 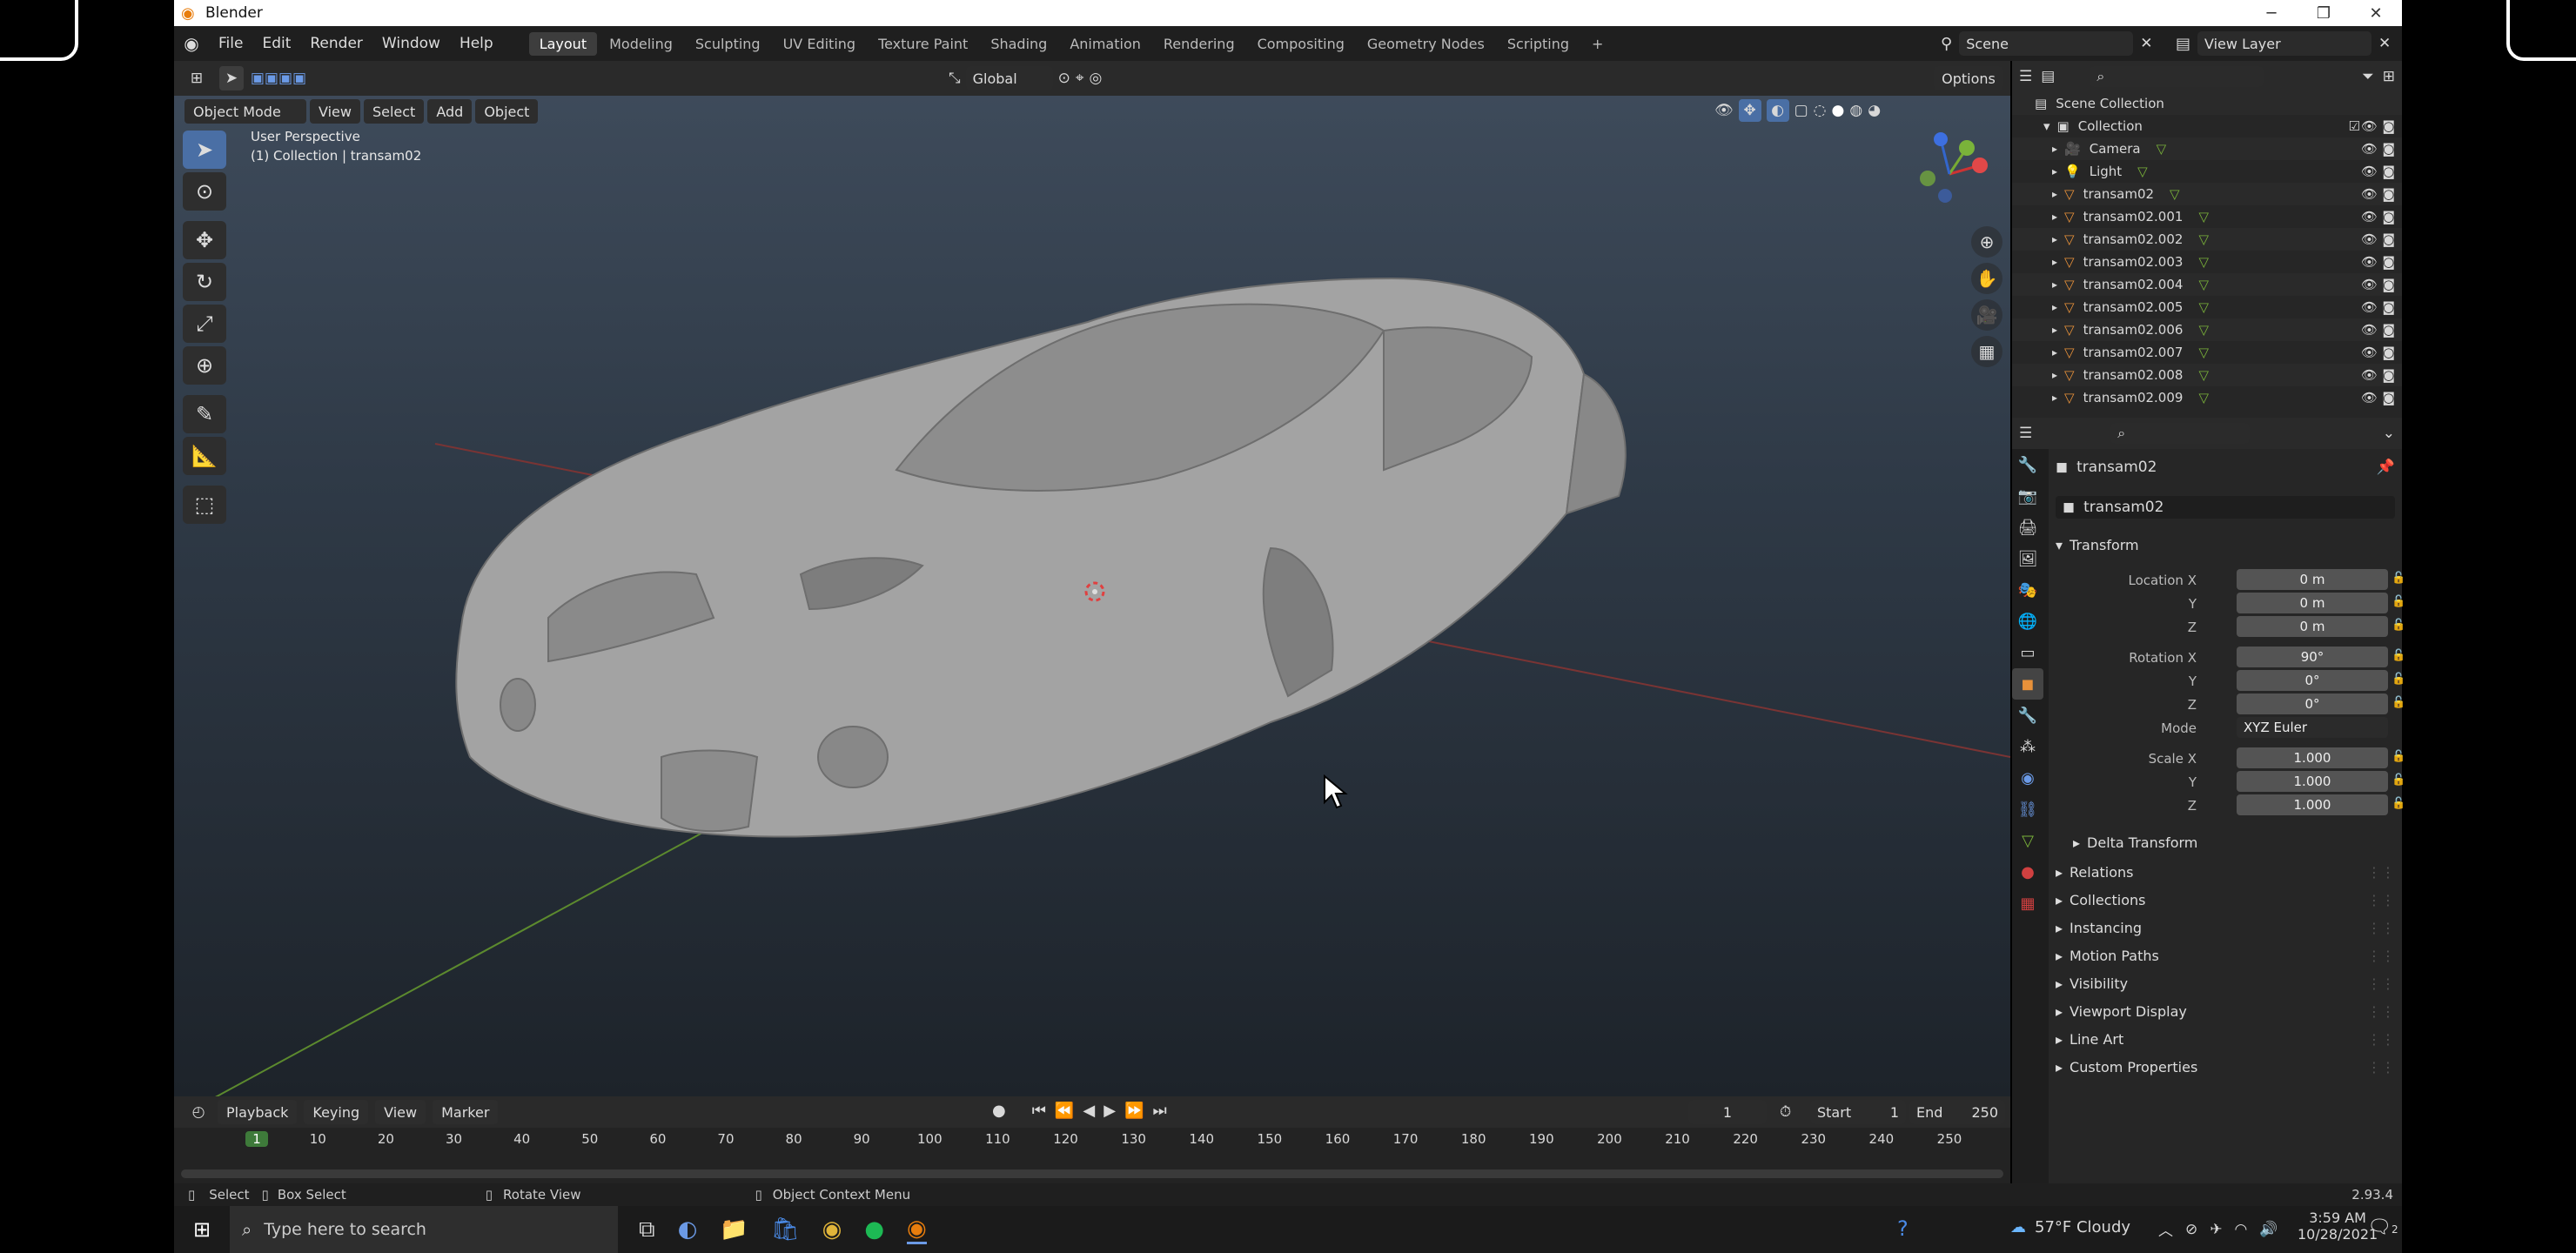 What do you see at coordinates (1110, 1111) in the screenshot?
I see `play-icon: ▶` at bounding box center [1110, 1111].